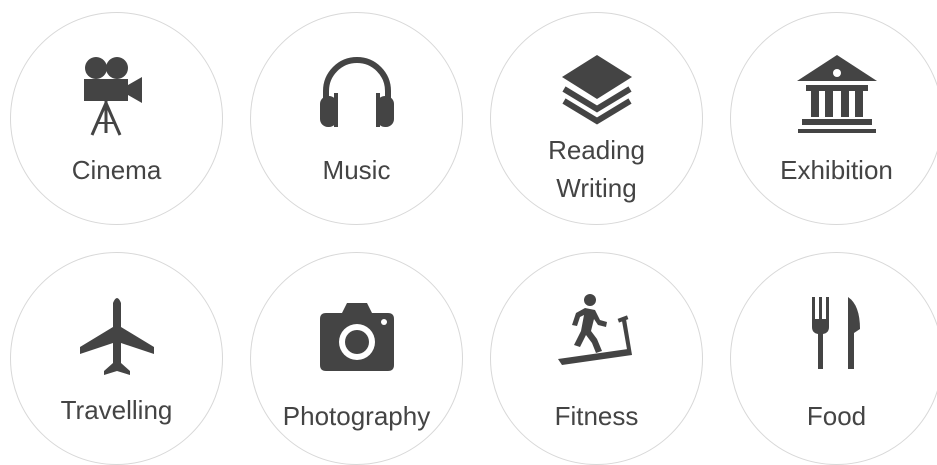 The width and height of the screenshot is (937, 465). Describe the element at coordinates (836, 170) in the screenshot. I see `interest-label: Exhibition` at that location.